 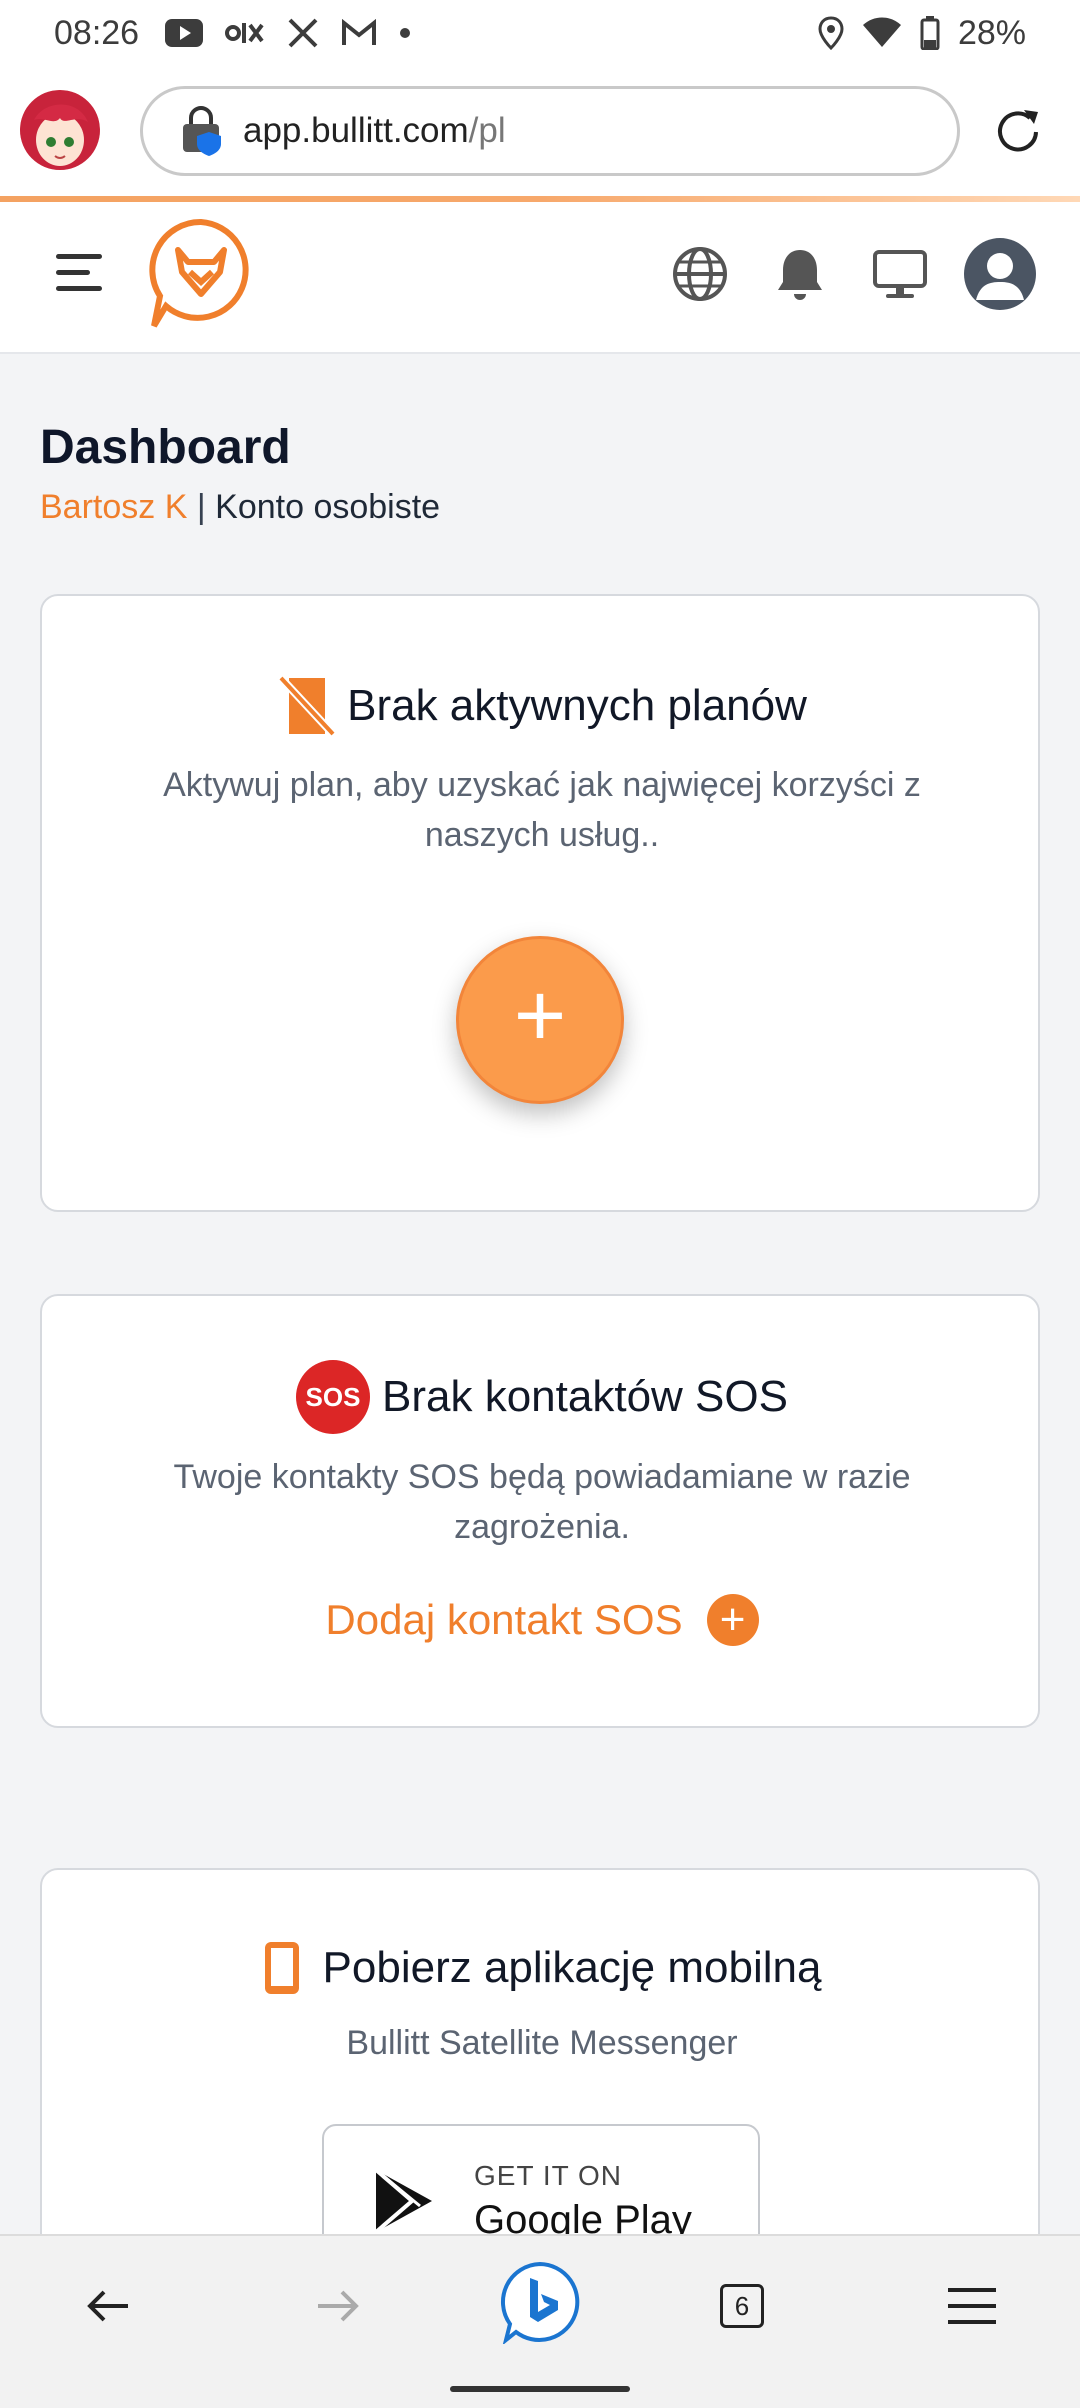 What do you see at coordinates (540, 33) in the screenshot?
I see `status-bar: 08:26 28%` at bounding box center [540, 33].